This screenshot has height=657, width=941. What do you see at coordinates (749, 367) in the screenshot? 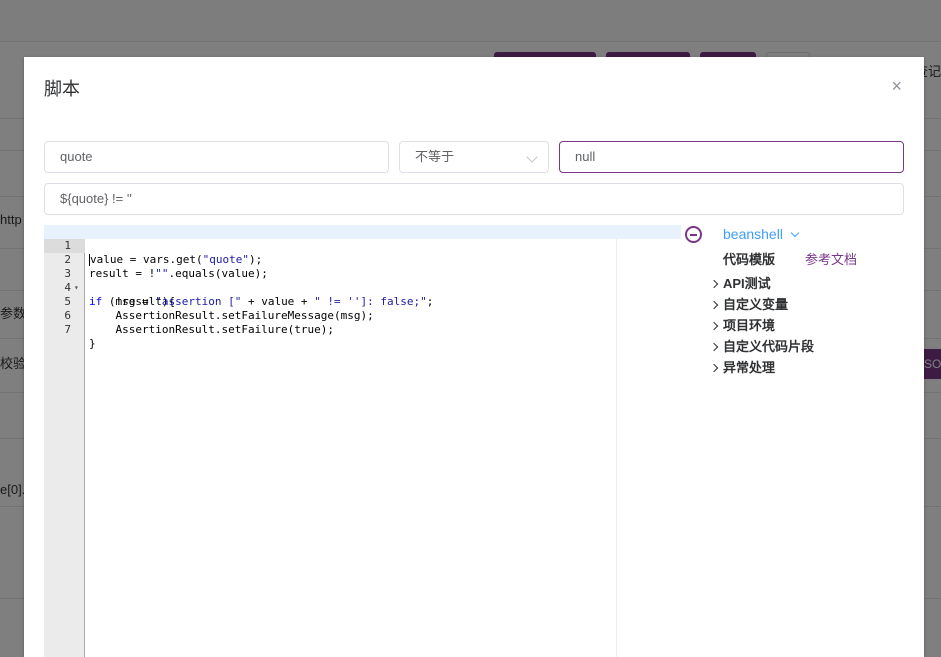
I see `tree-item-label: 异常处理` at bounding box center [749, 367].